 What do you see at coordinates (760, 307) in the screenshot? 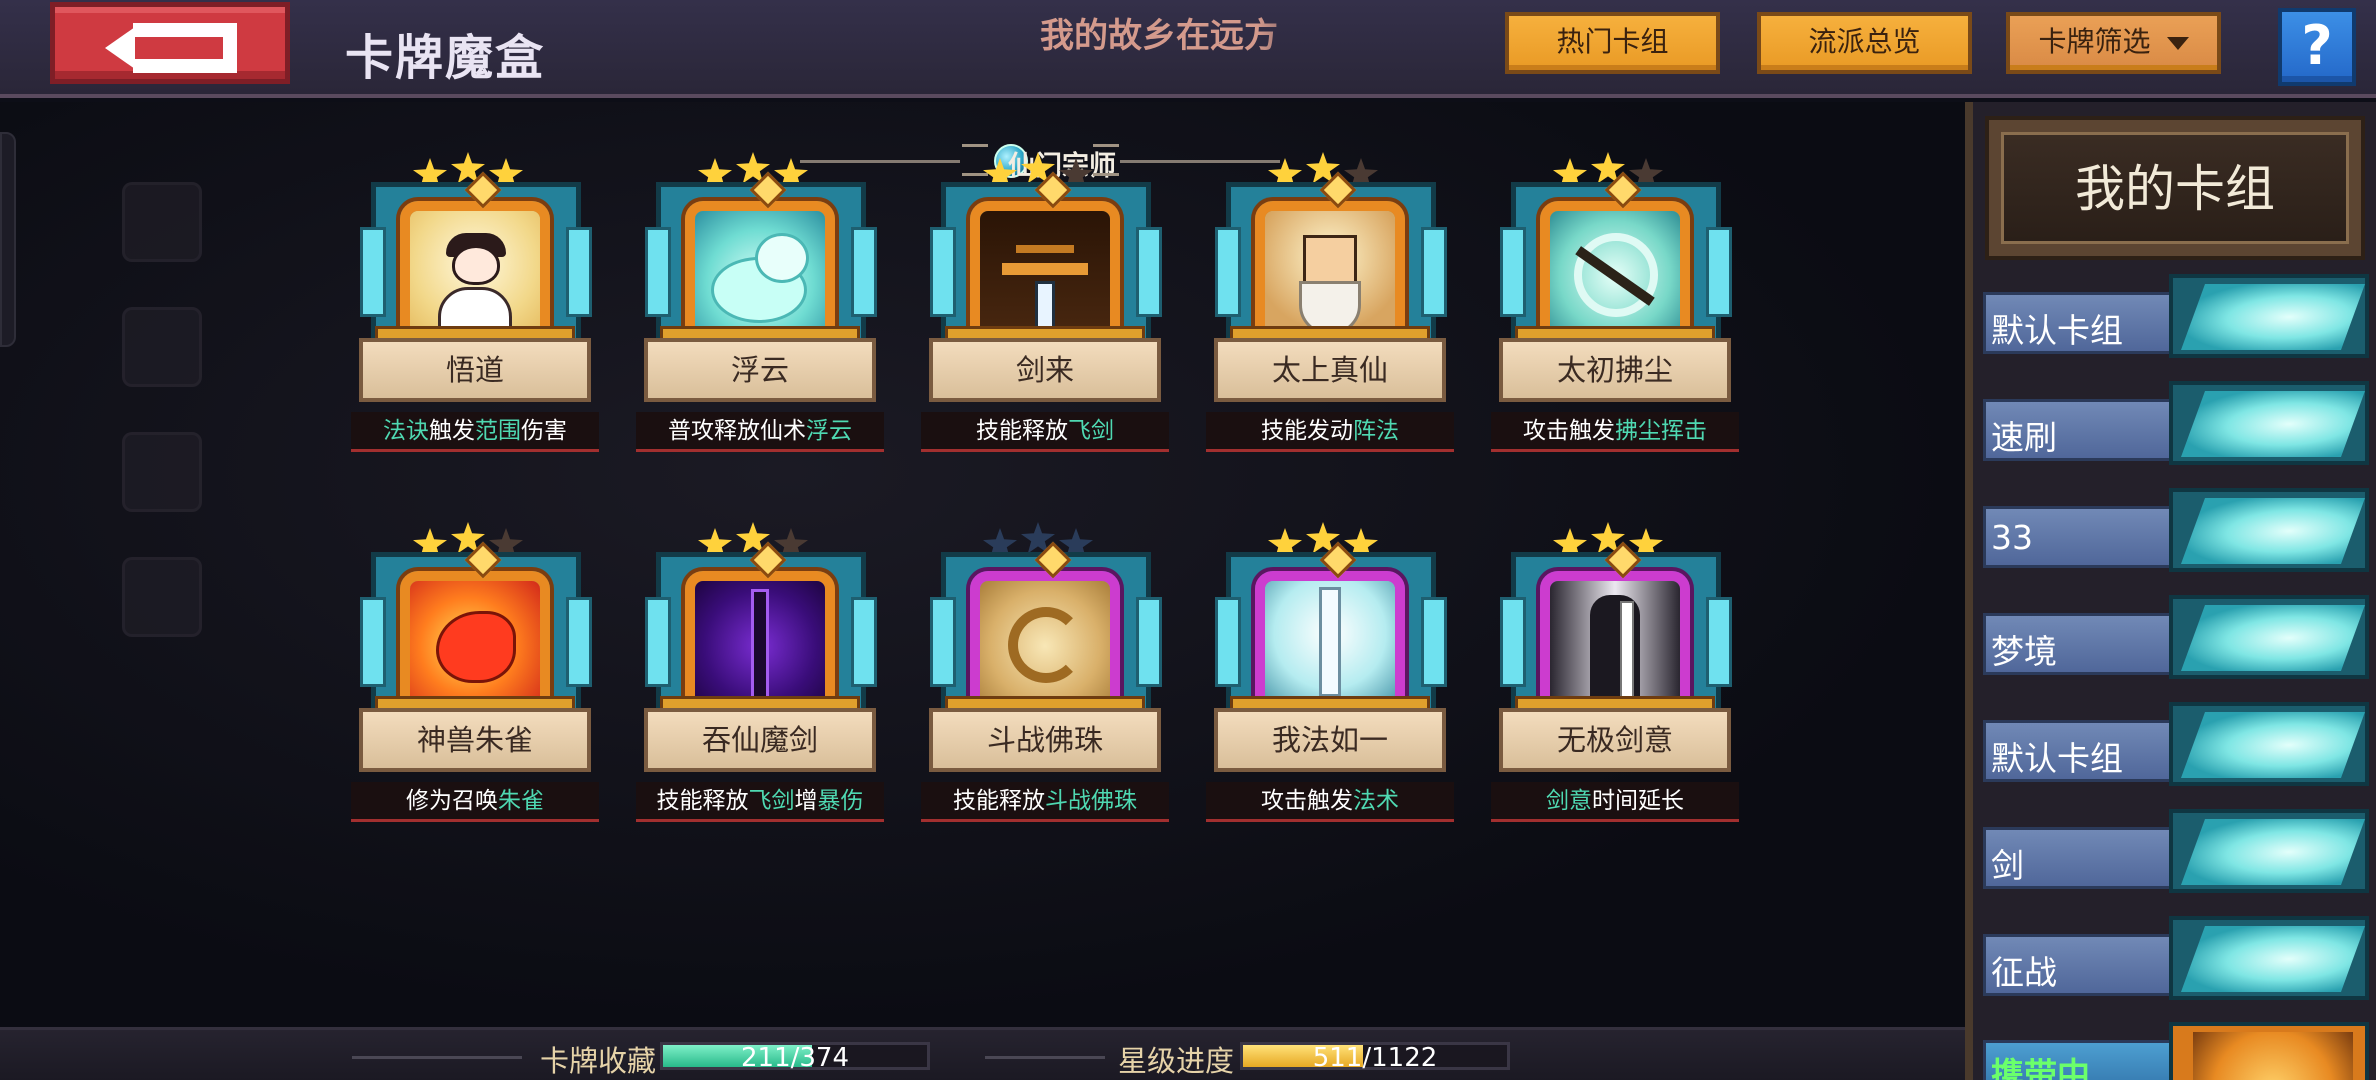
I see `card-fuyun: 浮云 普攻释放仙术浮云` at bounding box center [760, 307].